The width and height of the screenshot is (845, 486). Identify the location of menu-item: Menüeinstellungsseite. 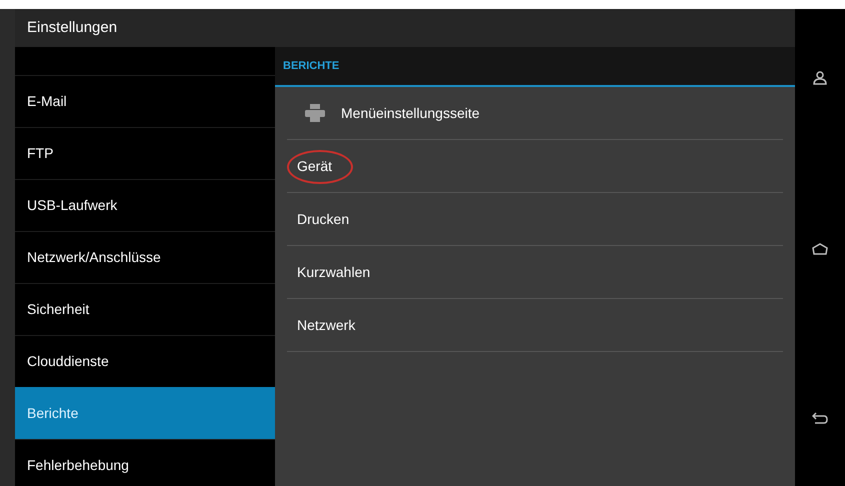
(535, 113).